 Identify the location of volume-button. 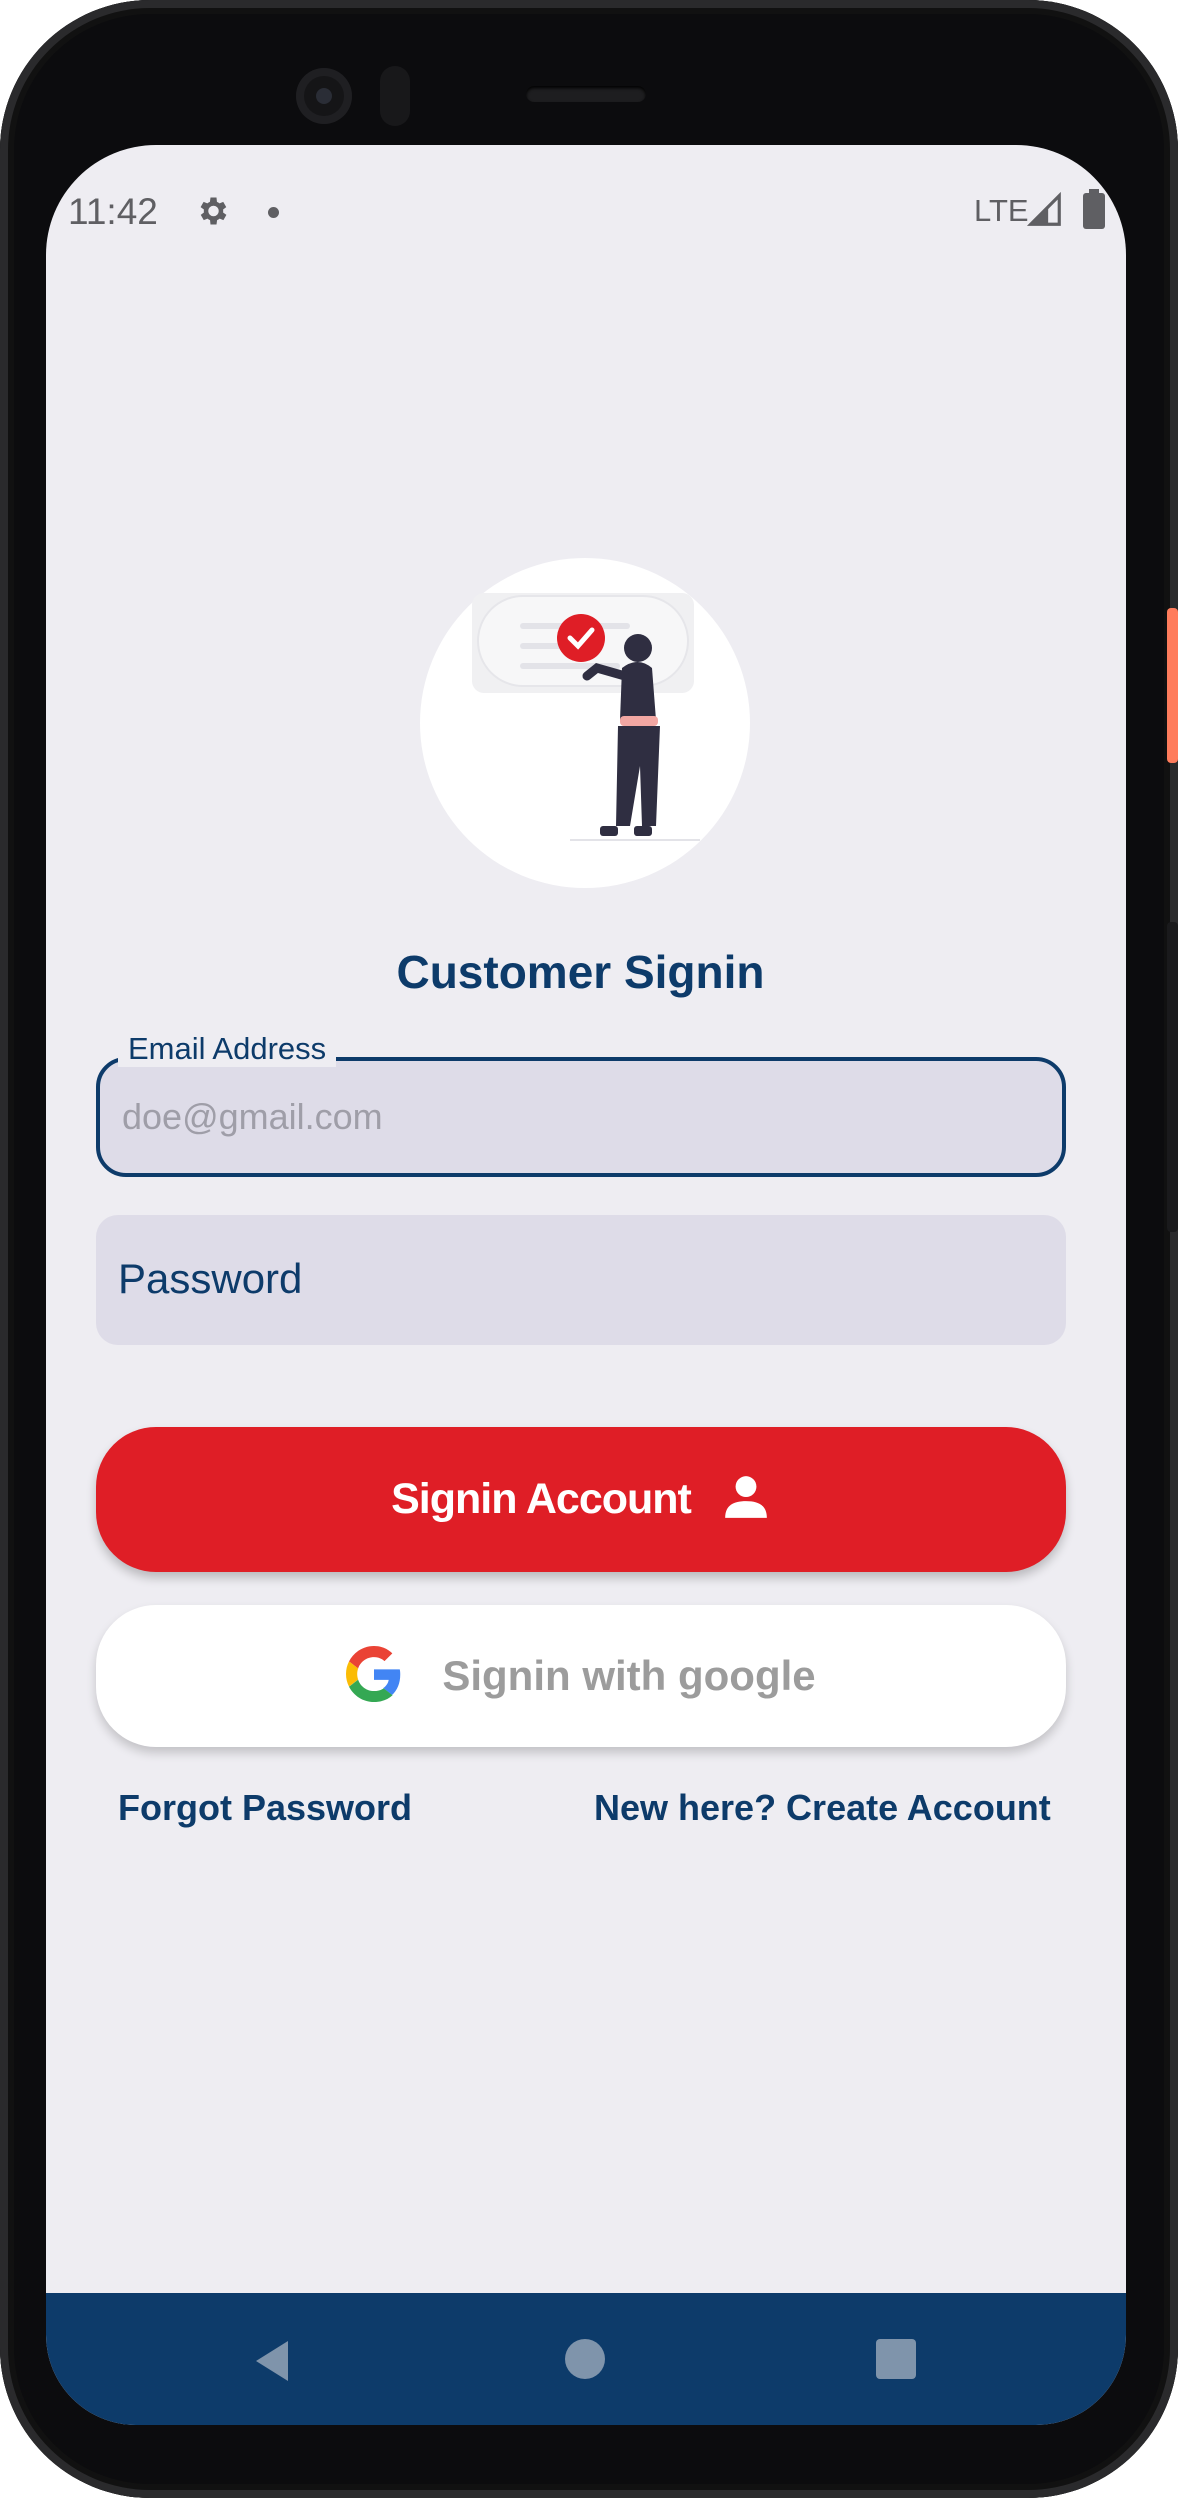
(1172, 1077).